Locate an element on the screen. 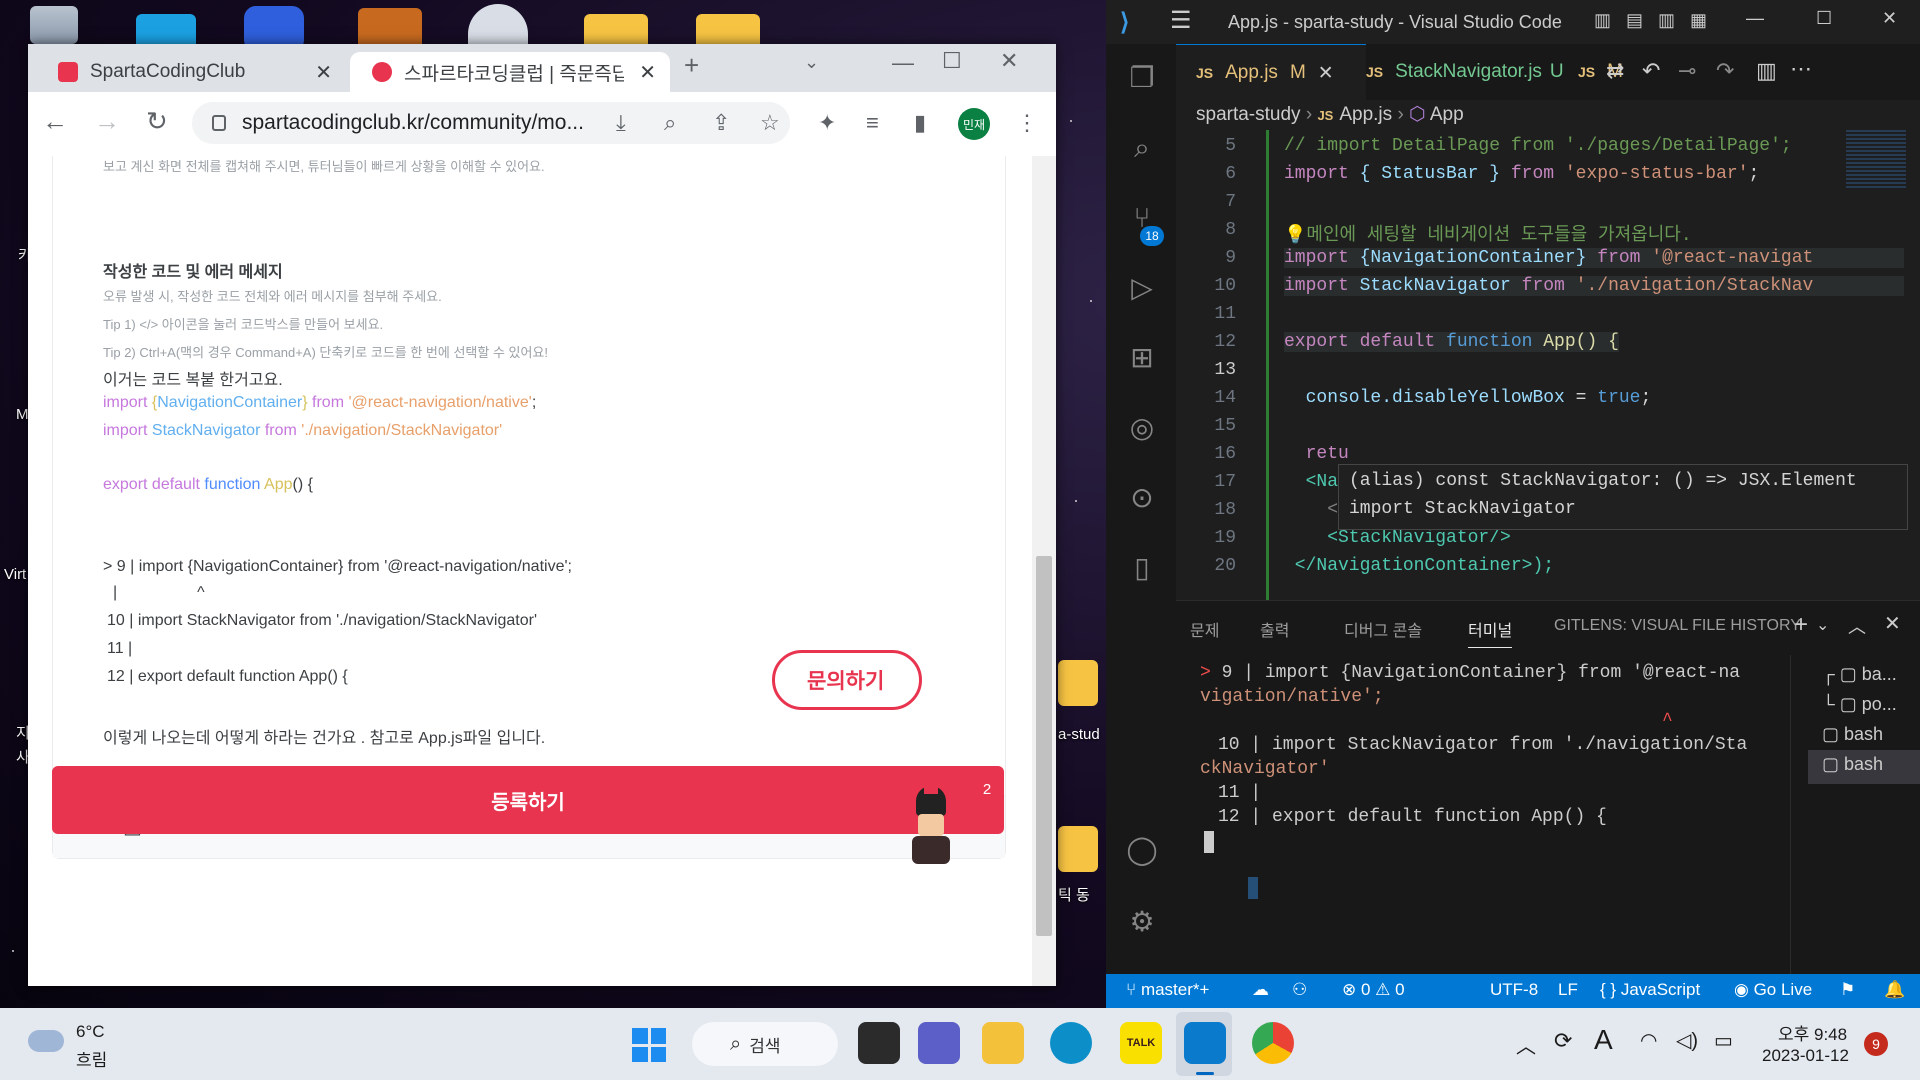 The height and width of the screenshot is (1080, 1920). forward-icon: → is located at coordinates (107, 121).